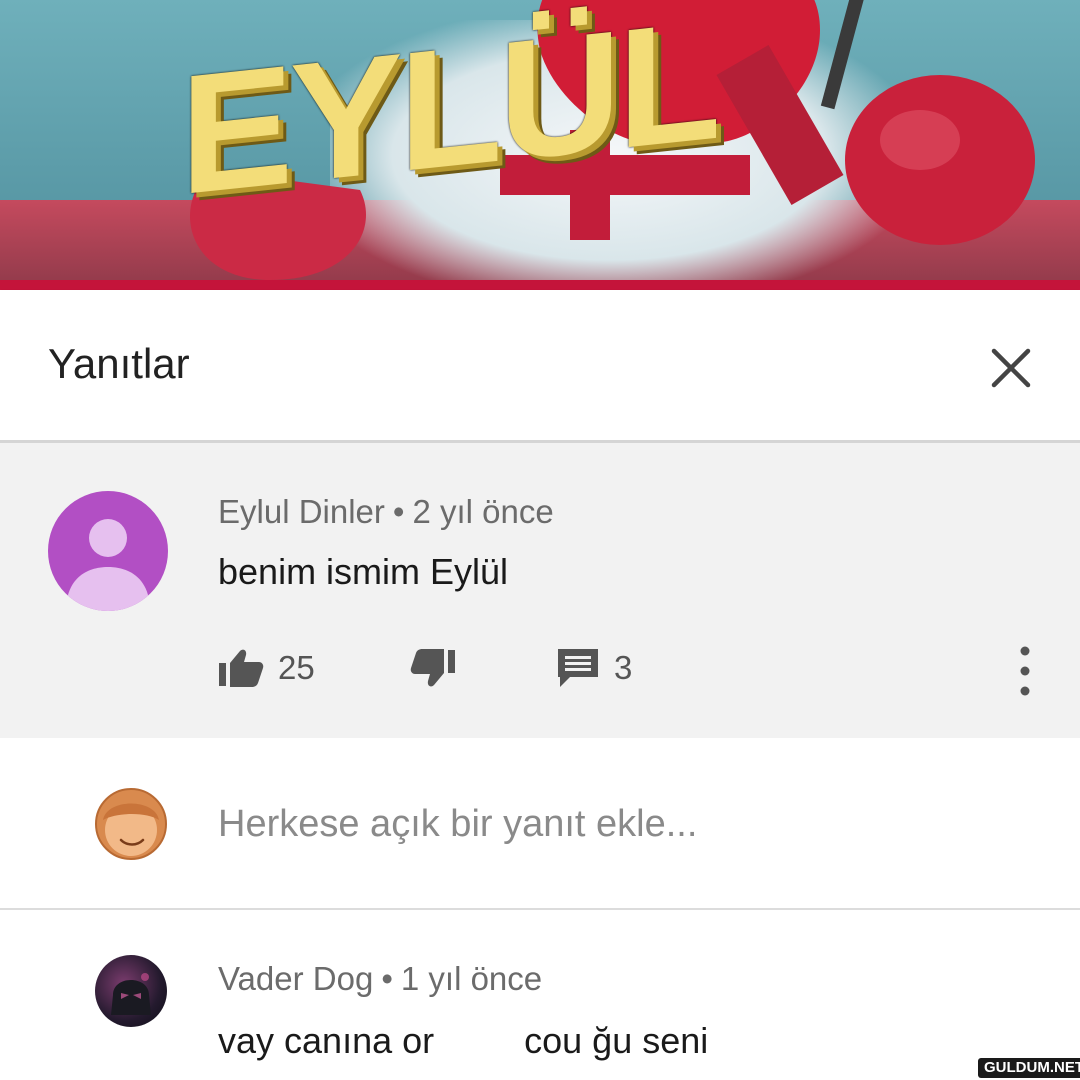 This screenshot has height=1080, width=1080. What do you see at coordinates (1011, 368) in the screenshot?
I see `close-icon` at bounding box center [1011, 368].